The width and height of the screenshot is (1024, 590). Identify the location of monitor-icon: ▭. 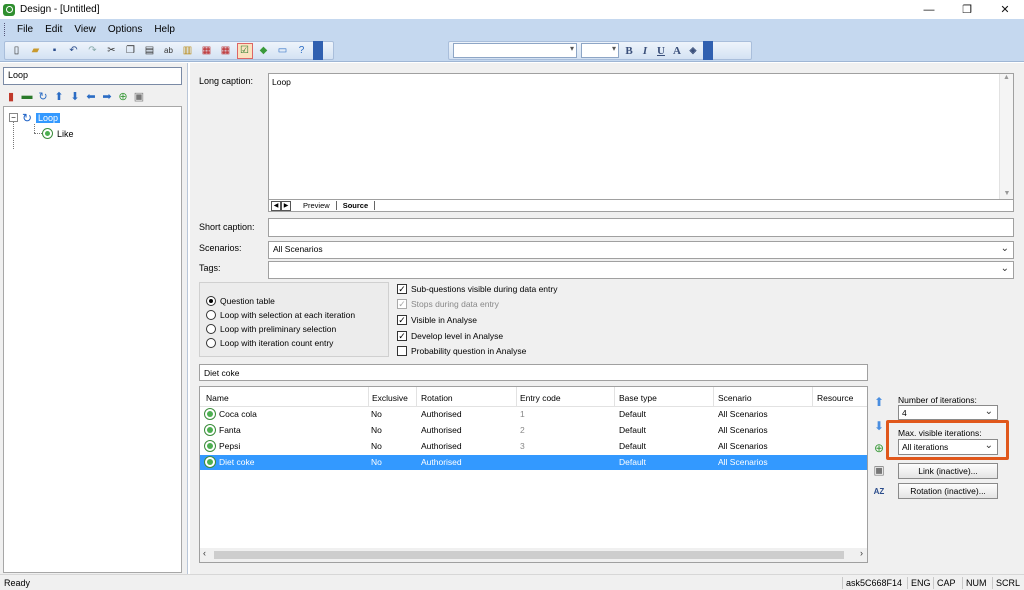
(283, 51).